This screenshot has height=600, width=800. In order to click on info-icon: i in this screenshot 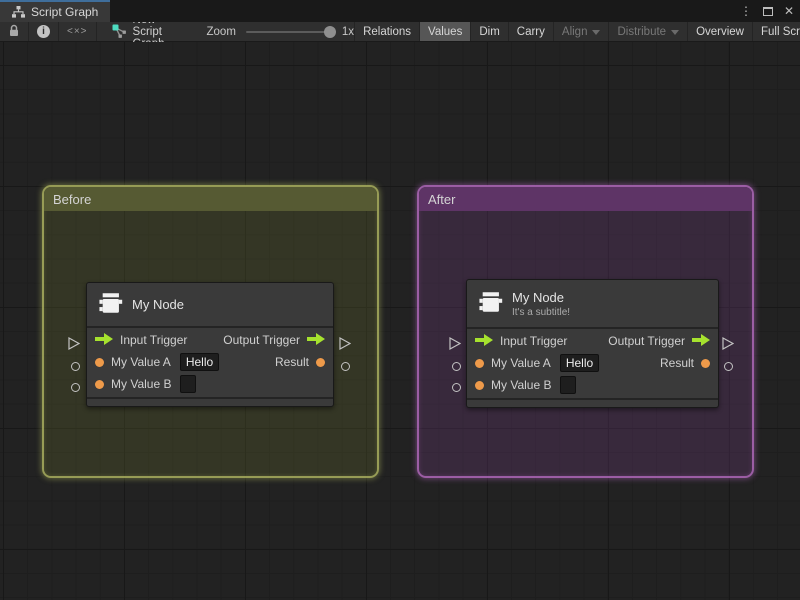, I will do `click(43, 31)`.